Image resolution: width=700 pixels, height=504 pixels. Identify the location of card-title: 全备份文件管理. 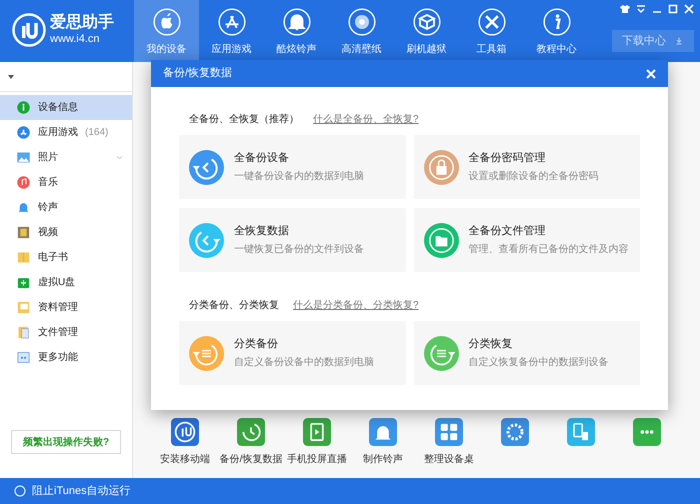
(507, 231).